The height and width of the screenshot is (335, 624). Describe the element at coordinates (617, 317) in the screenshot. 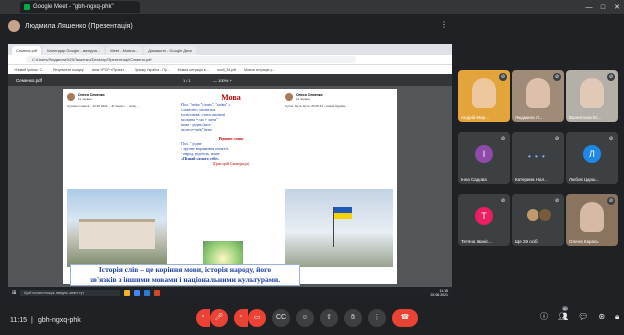

I see `host-controls-icon: 🔒︎` at that location.